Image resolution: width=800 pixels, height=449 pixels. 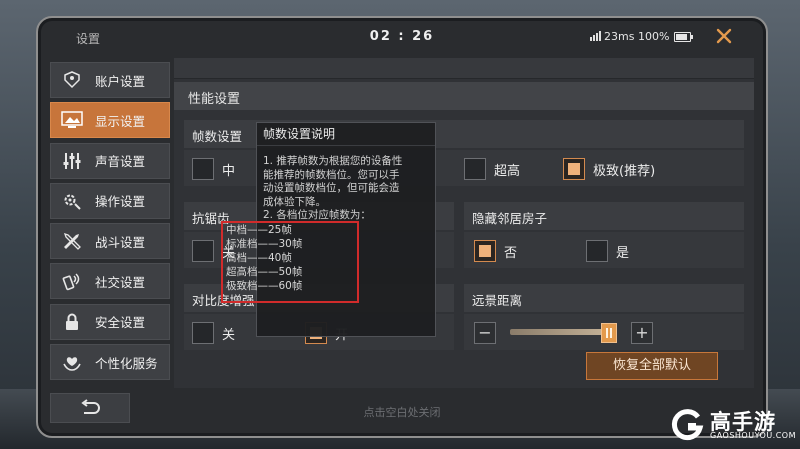 What do you see at coordinates (464, 68) in the screenshot?
I see `panel-top-strip` at bounding box center [464, 68].